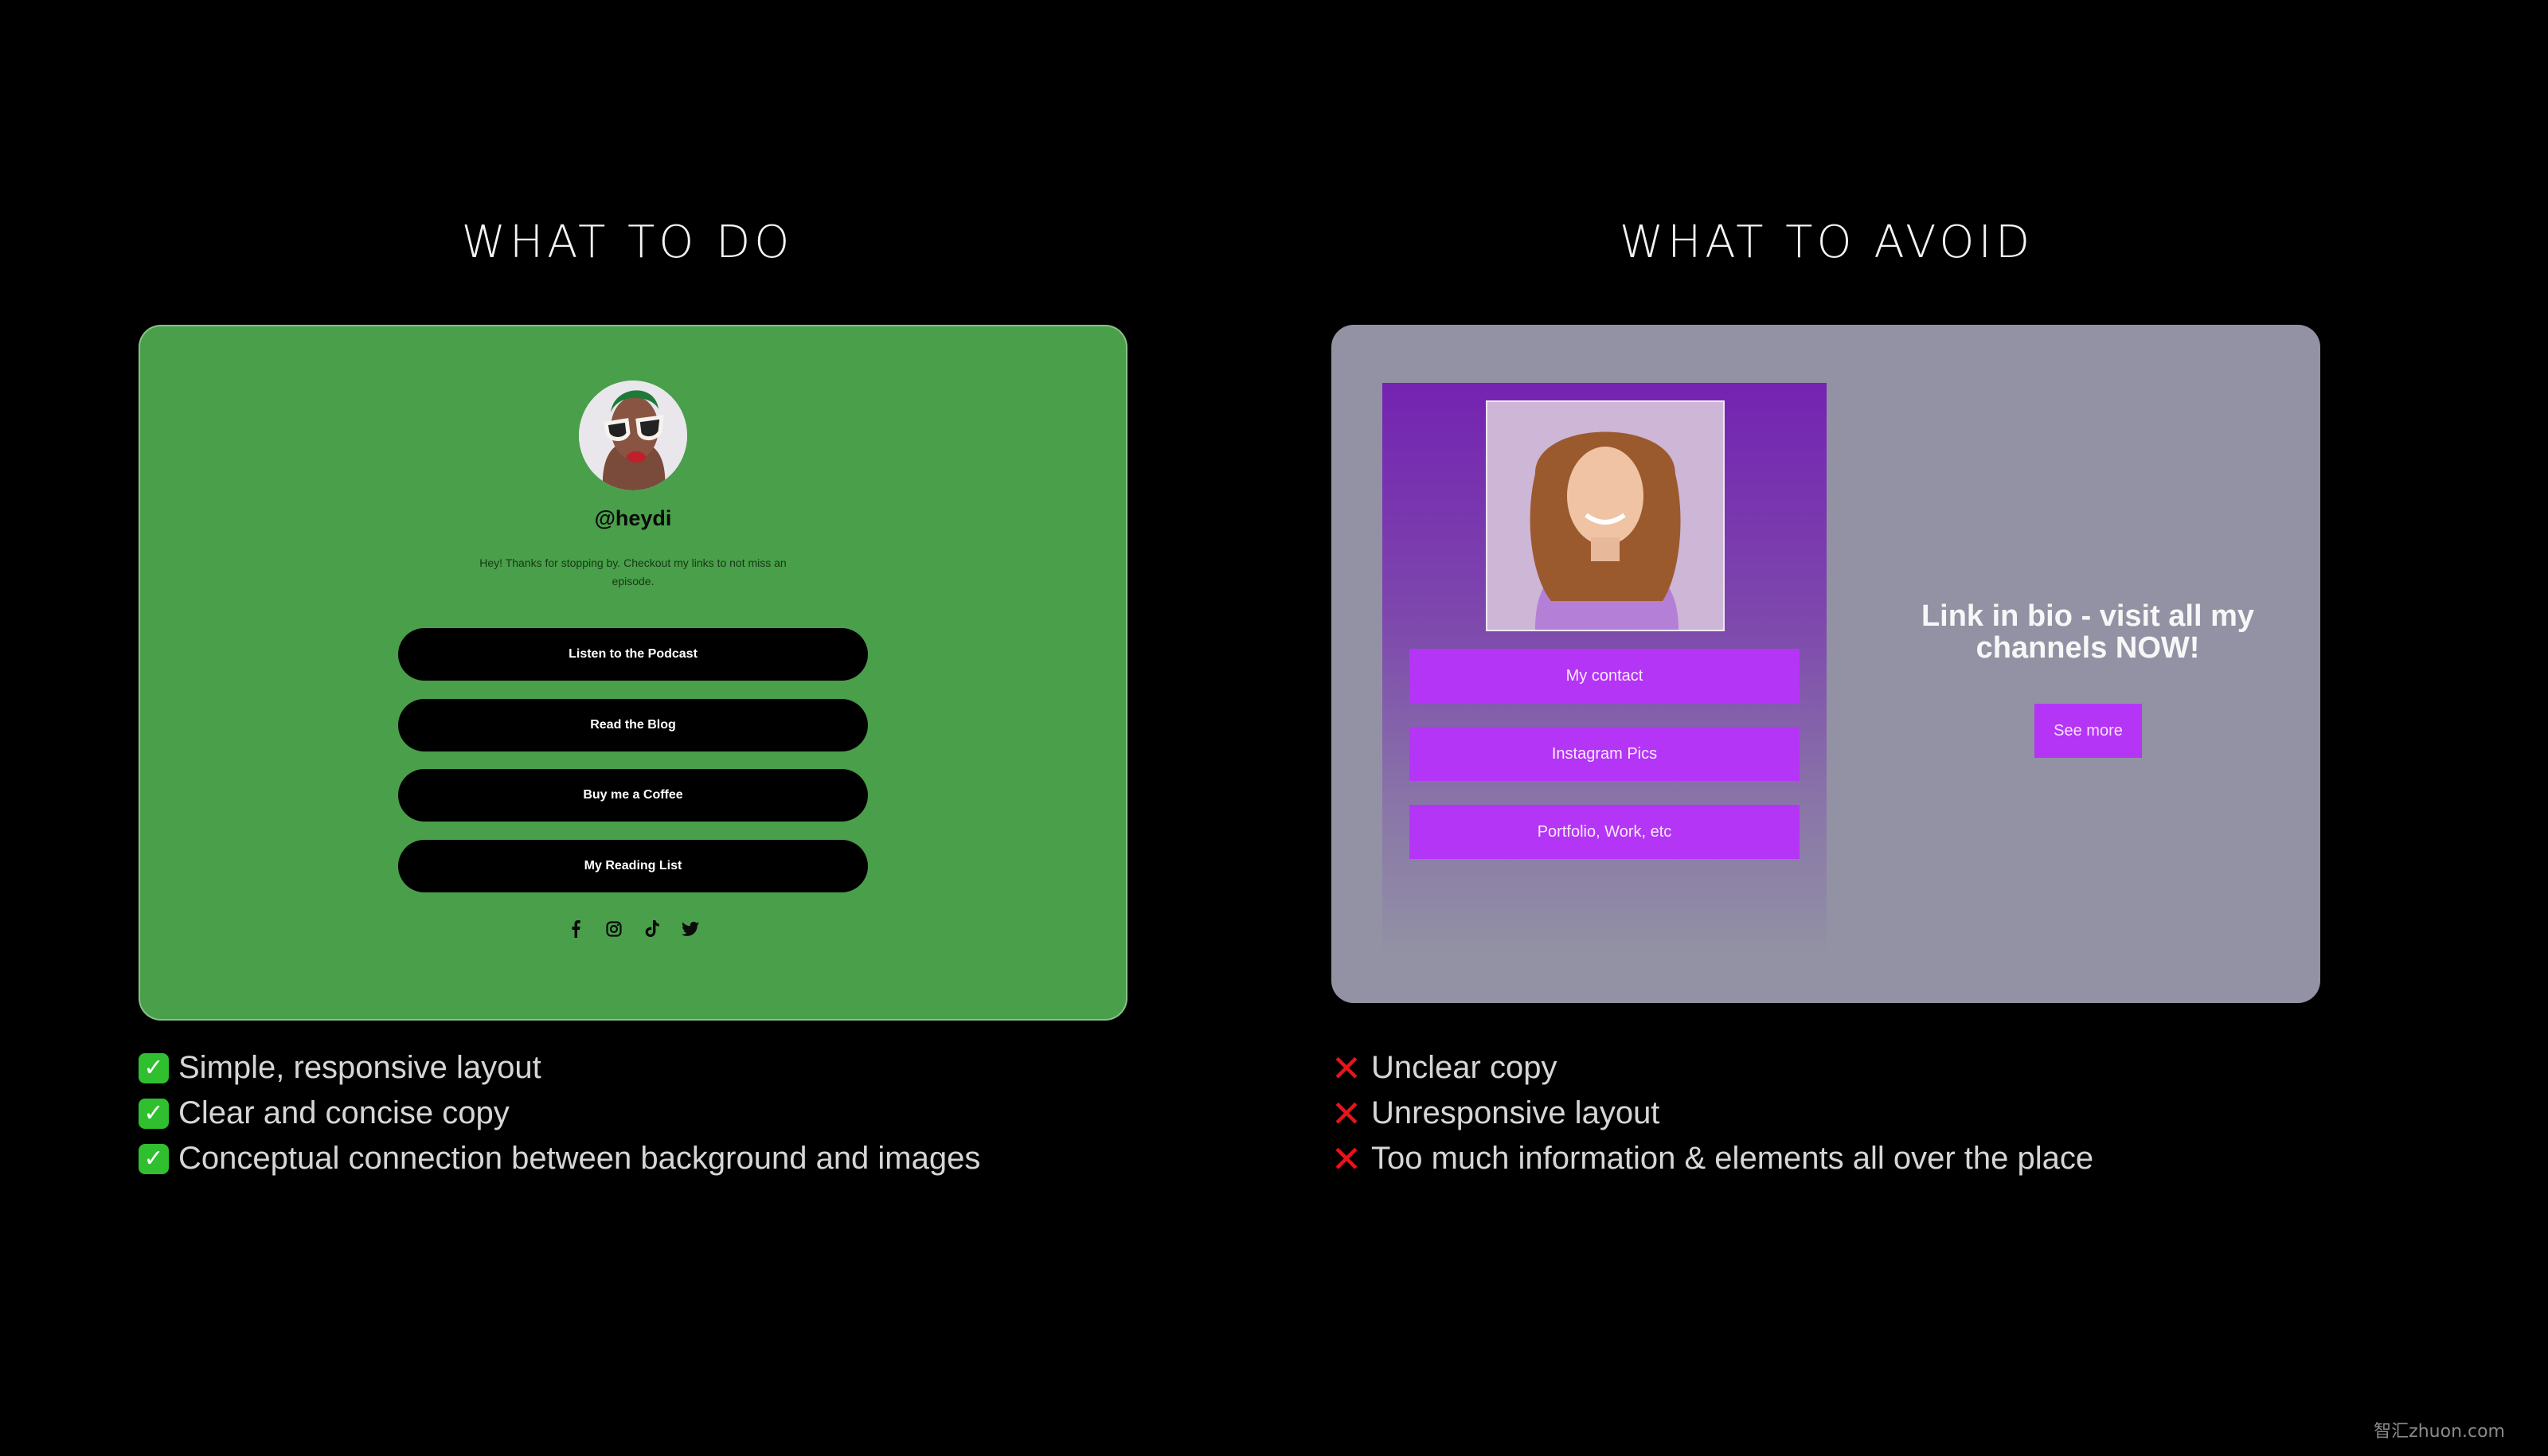 Image resolution: width=2548 pixels, height=1456 pixels. Describe the element at coordinates (2439, 1432) in the screenshot. I see `watermark: 智汇zhuon.com` at that location.